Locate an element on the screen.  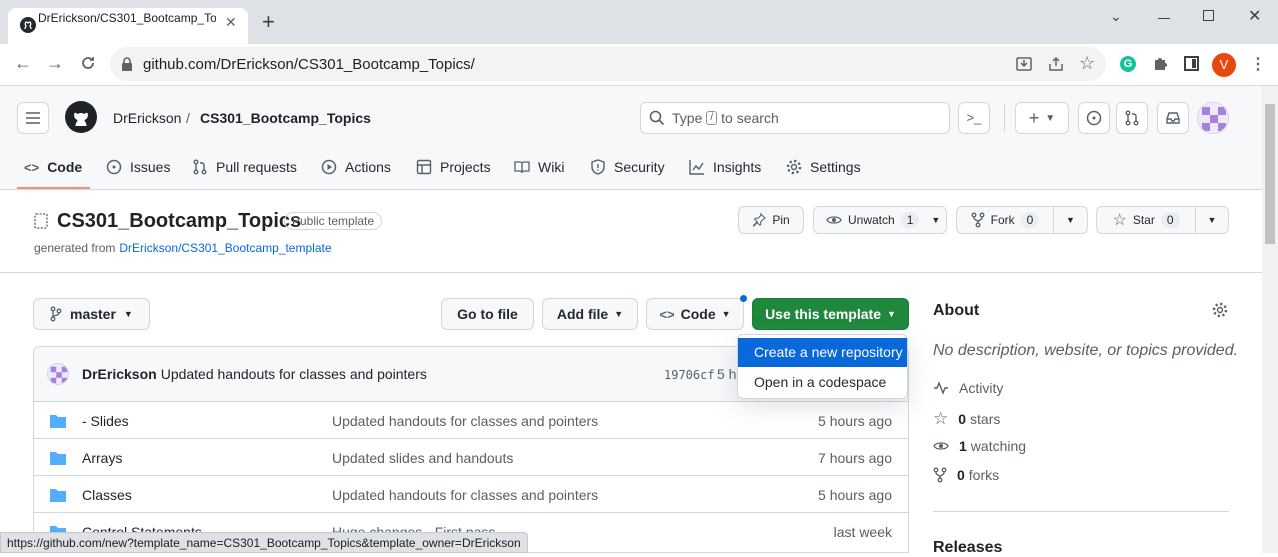
inbox-icon is located at coordinates (1173, 118).